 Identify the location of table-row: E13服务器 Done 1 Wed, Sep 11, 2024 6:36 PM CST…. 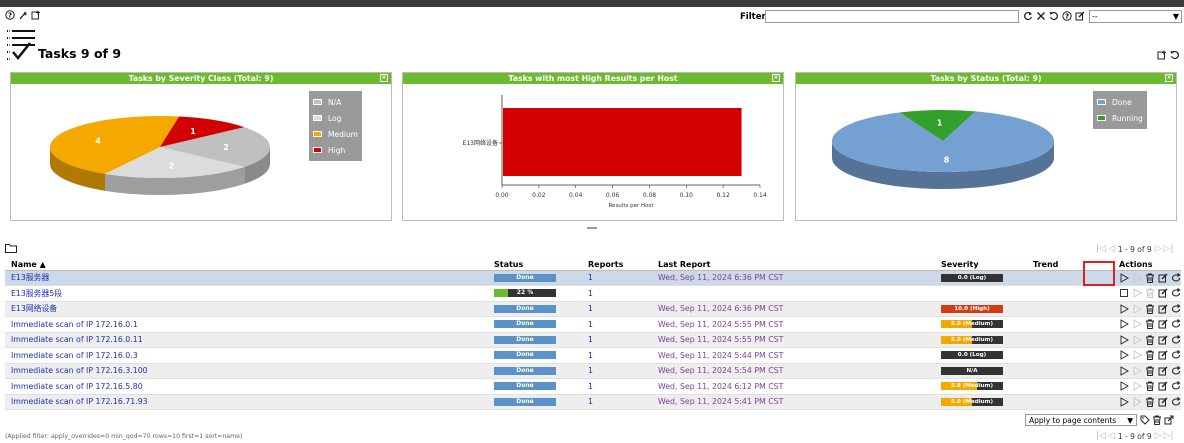
(593, 278).